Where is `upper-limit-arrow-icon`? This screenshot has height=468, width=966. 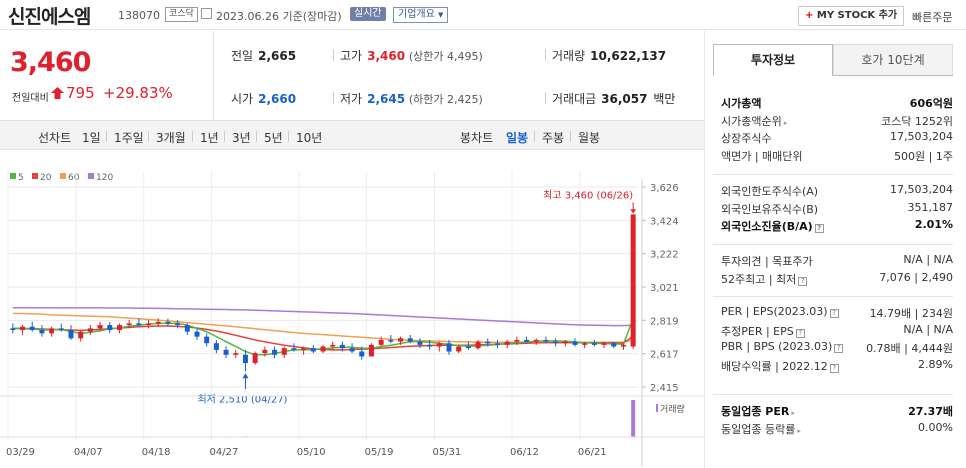
upper-limit-arrow-icon is located at coordinates (57, 93).